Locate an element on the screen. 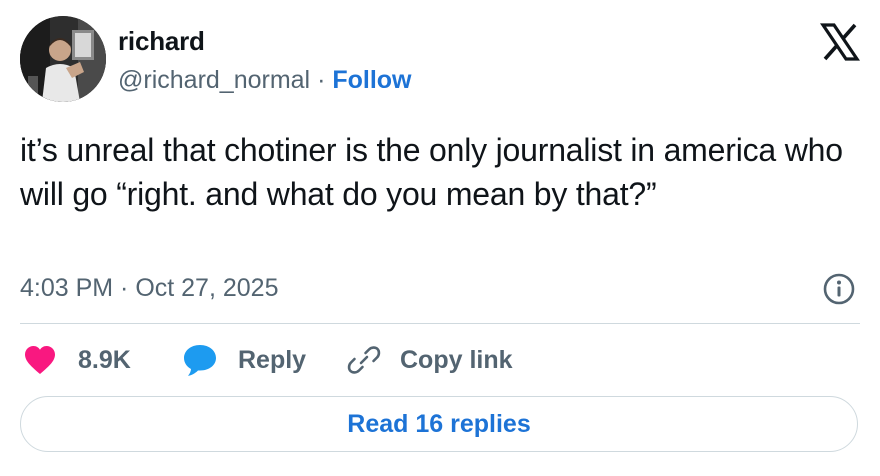 The width and height of the screenshot is (880, 476). copy-link-label: Copy link is located at coordinates (456, 359).